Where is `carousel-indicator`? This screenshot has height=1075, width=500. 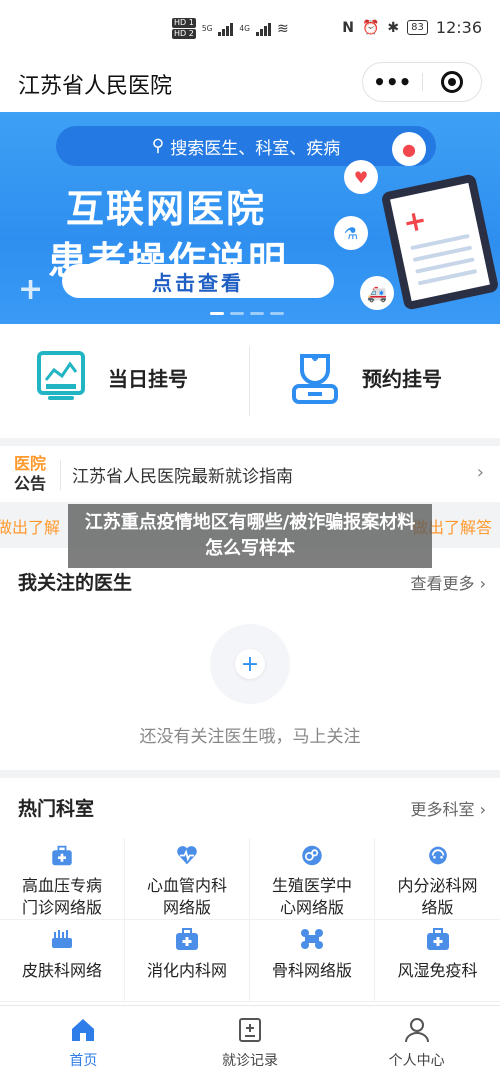
carousel-indicator is located at coordinates (247, 313).